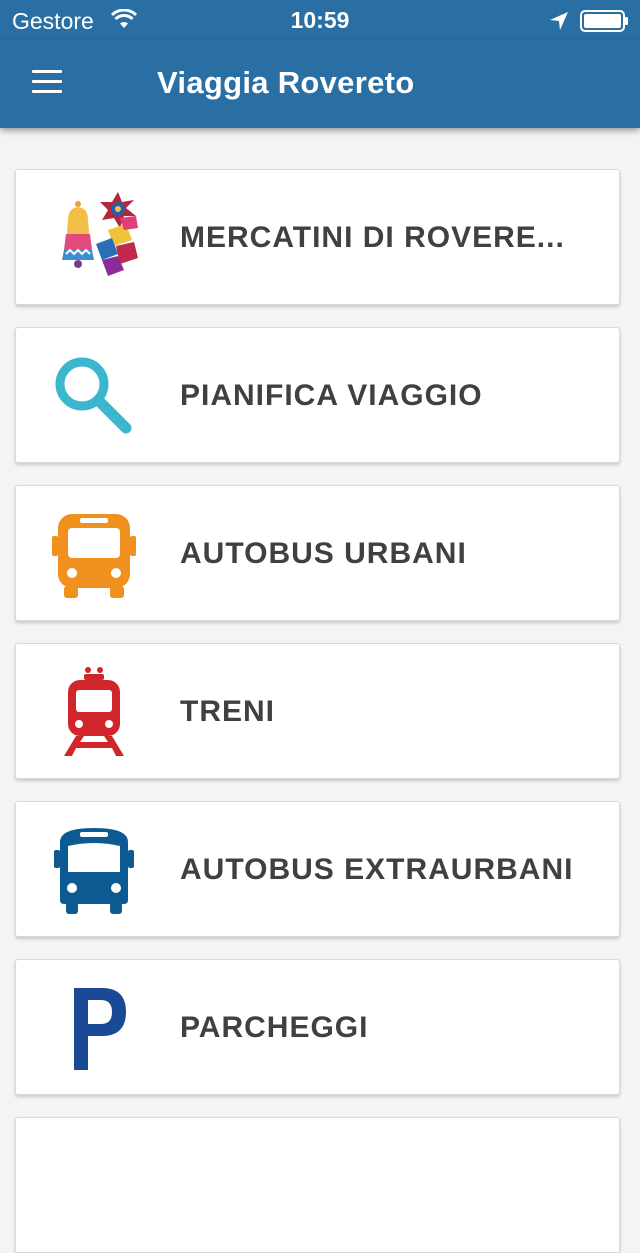 Image resolution: width=640 pixels, height=1253 pixels. I want to click on menu-item-label: PARCHEGGI, so click(274, 1027).